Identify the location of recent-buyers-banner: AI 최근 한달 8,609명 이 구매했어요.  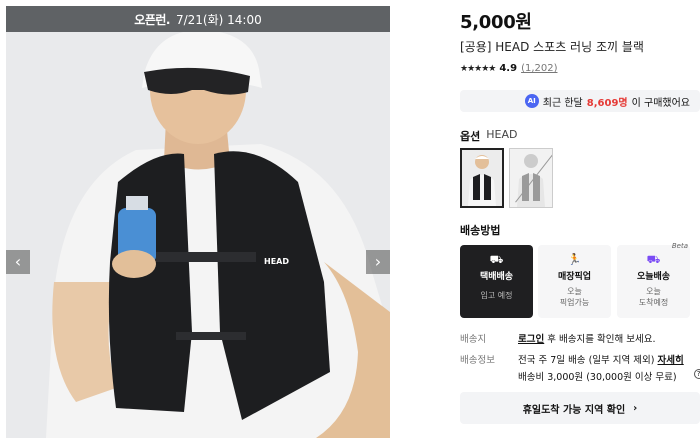
(580, 101).